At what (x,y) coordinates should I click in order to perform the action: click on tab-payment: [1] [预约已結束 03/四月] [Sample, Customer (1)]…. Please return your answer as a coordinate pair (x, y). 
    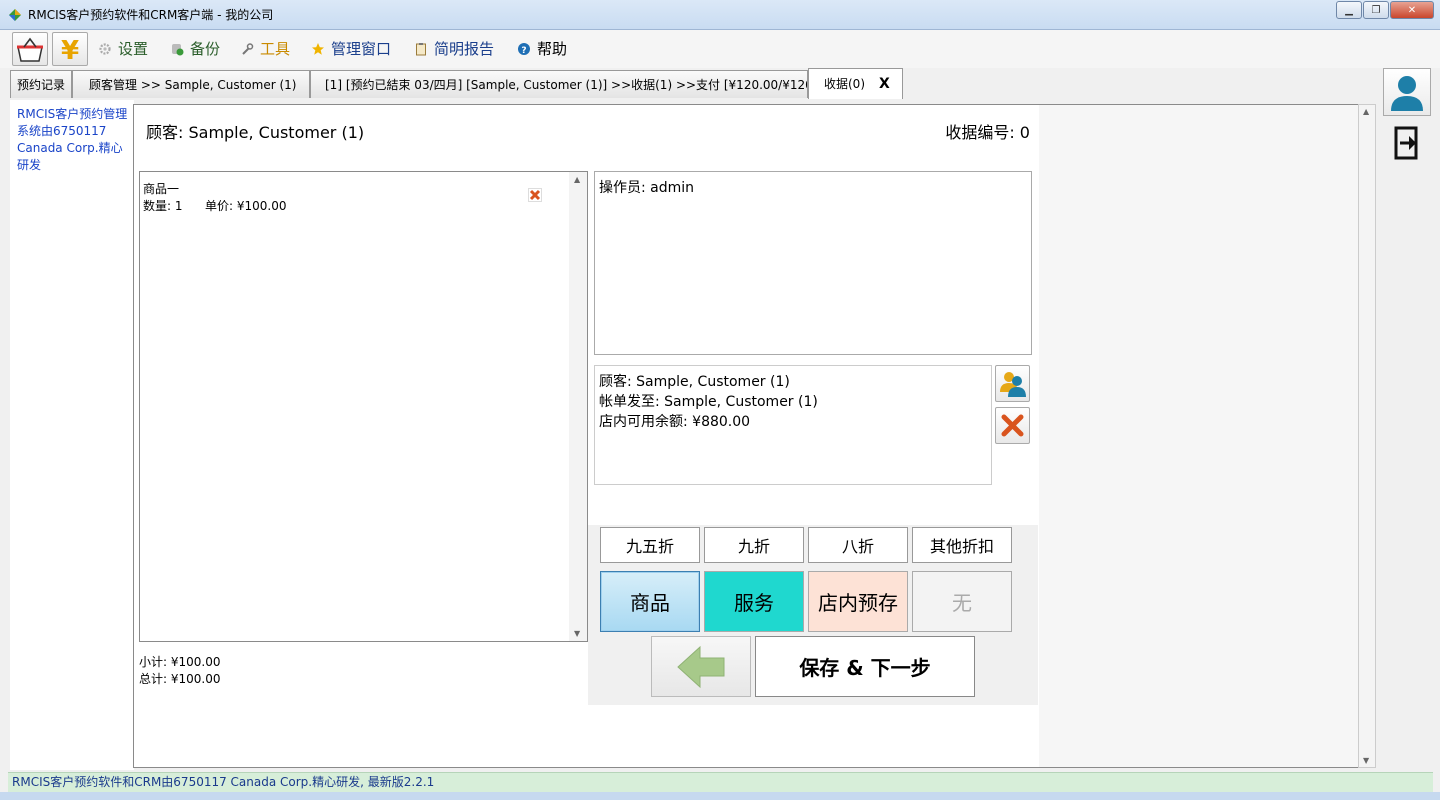
    Looking at the image, I should click on (559, 84).